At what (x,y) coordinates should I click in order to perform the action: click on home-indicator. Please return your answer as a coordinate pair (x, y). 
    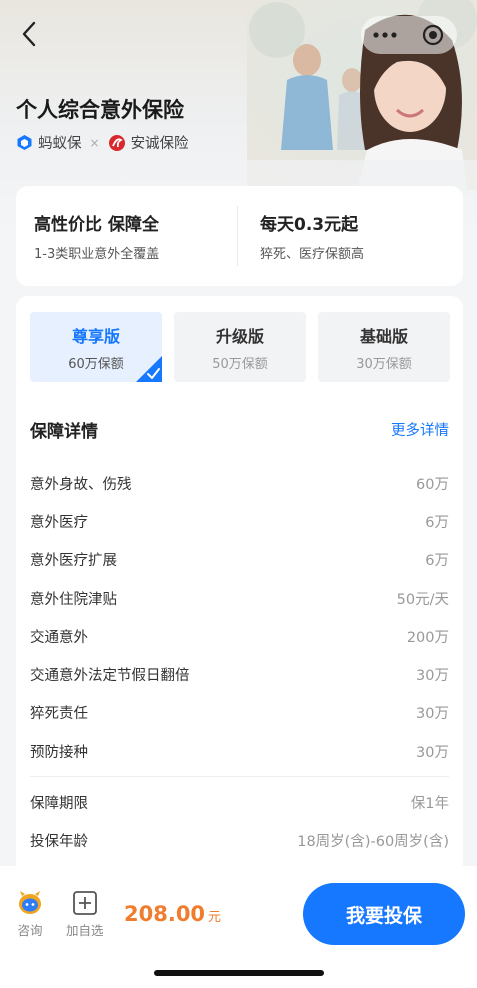
    Looking at the image, I should click on (239, 973).